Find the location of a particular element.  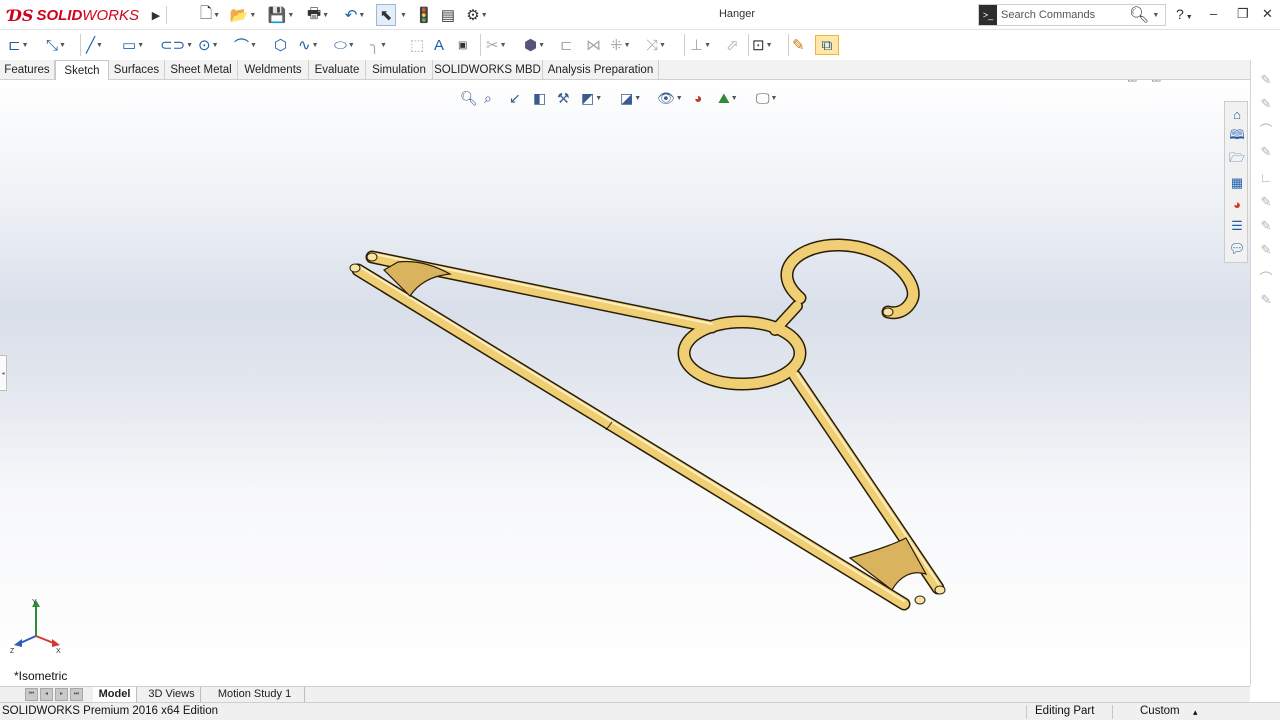

offset-button: ⊏ is located at coordinates (571, 45).